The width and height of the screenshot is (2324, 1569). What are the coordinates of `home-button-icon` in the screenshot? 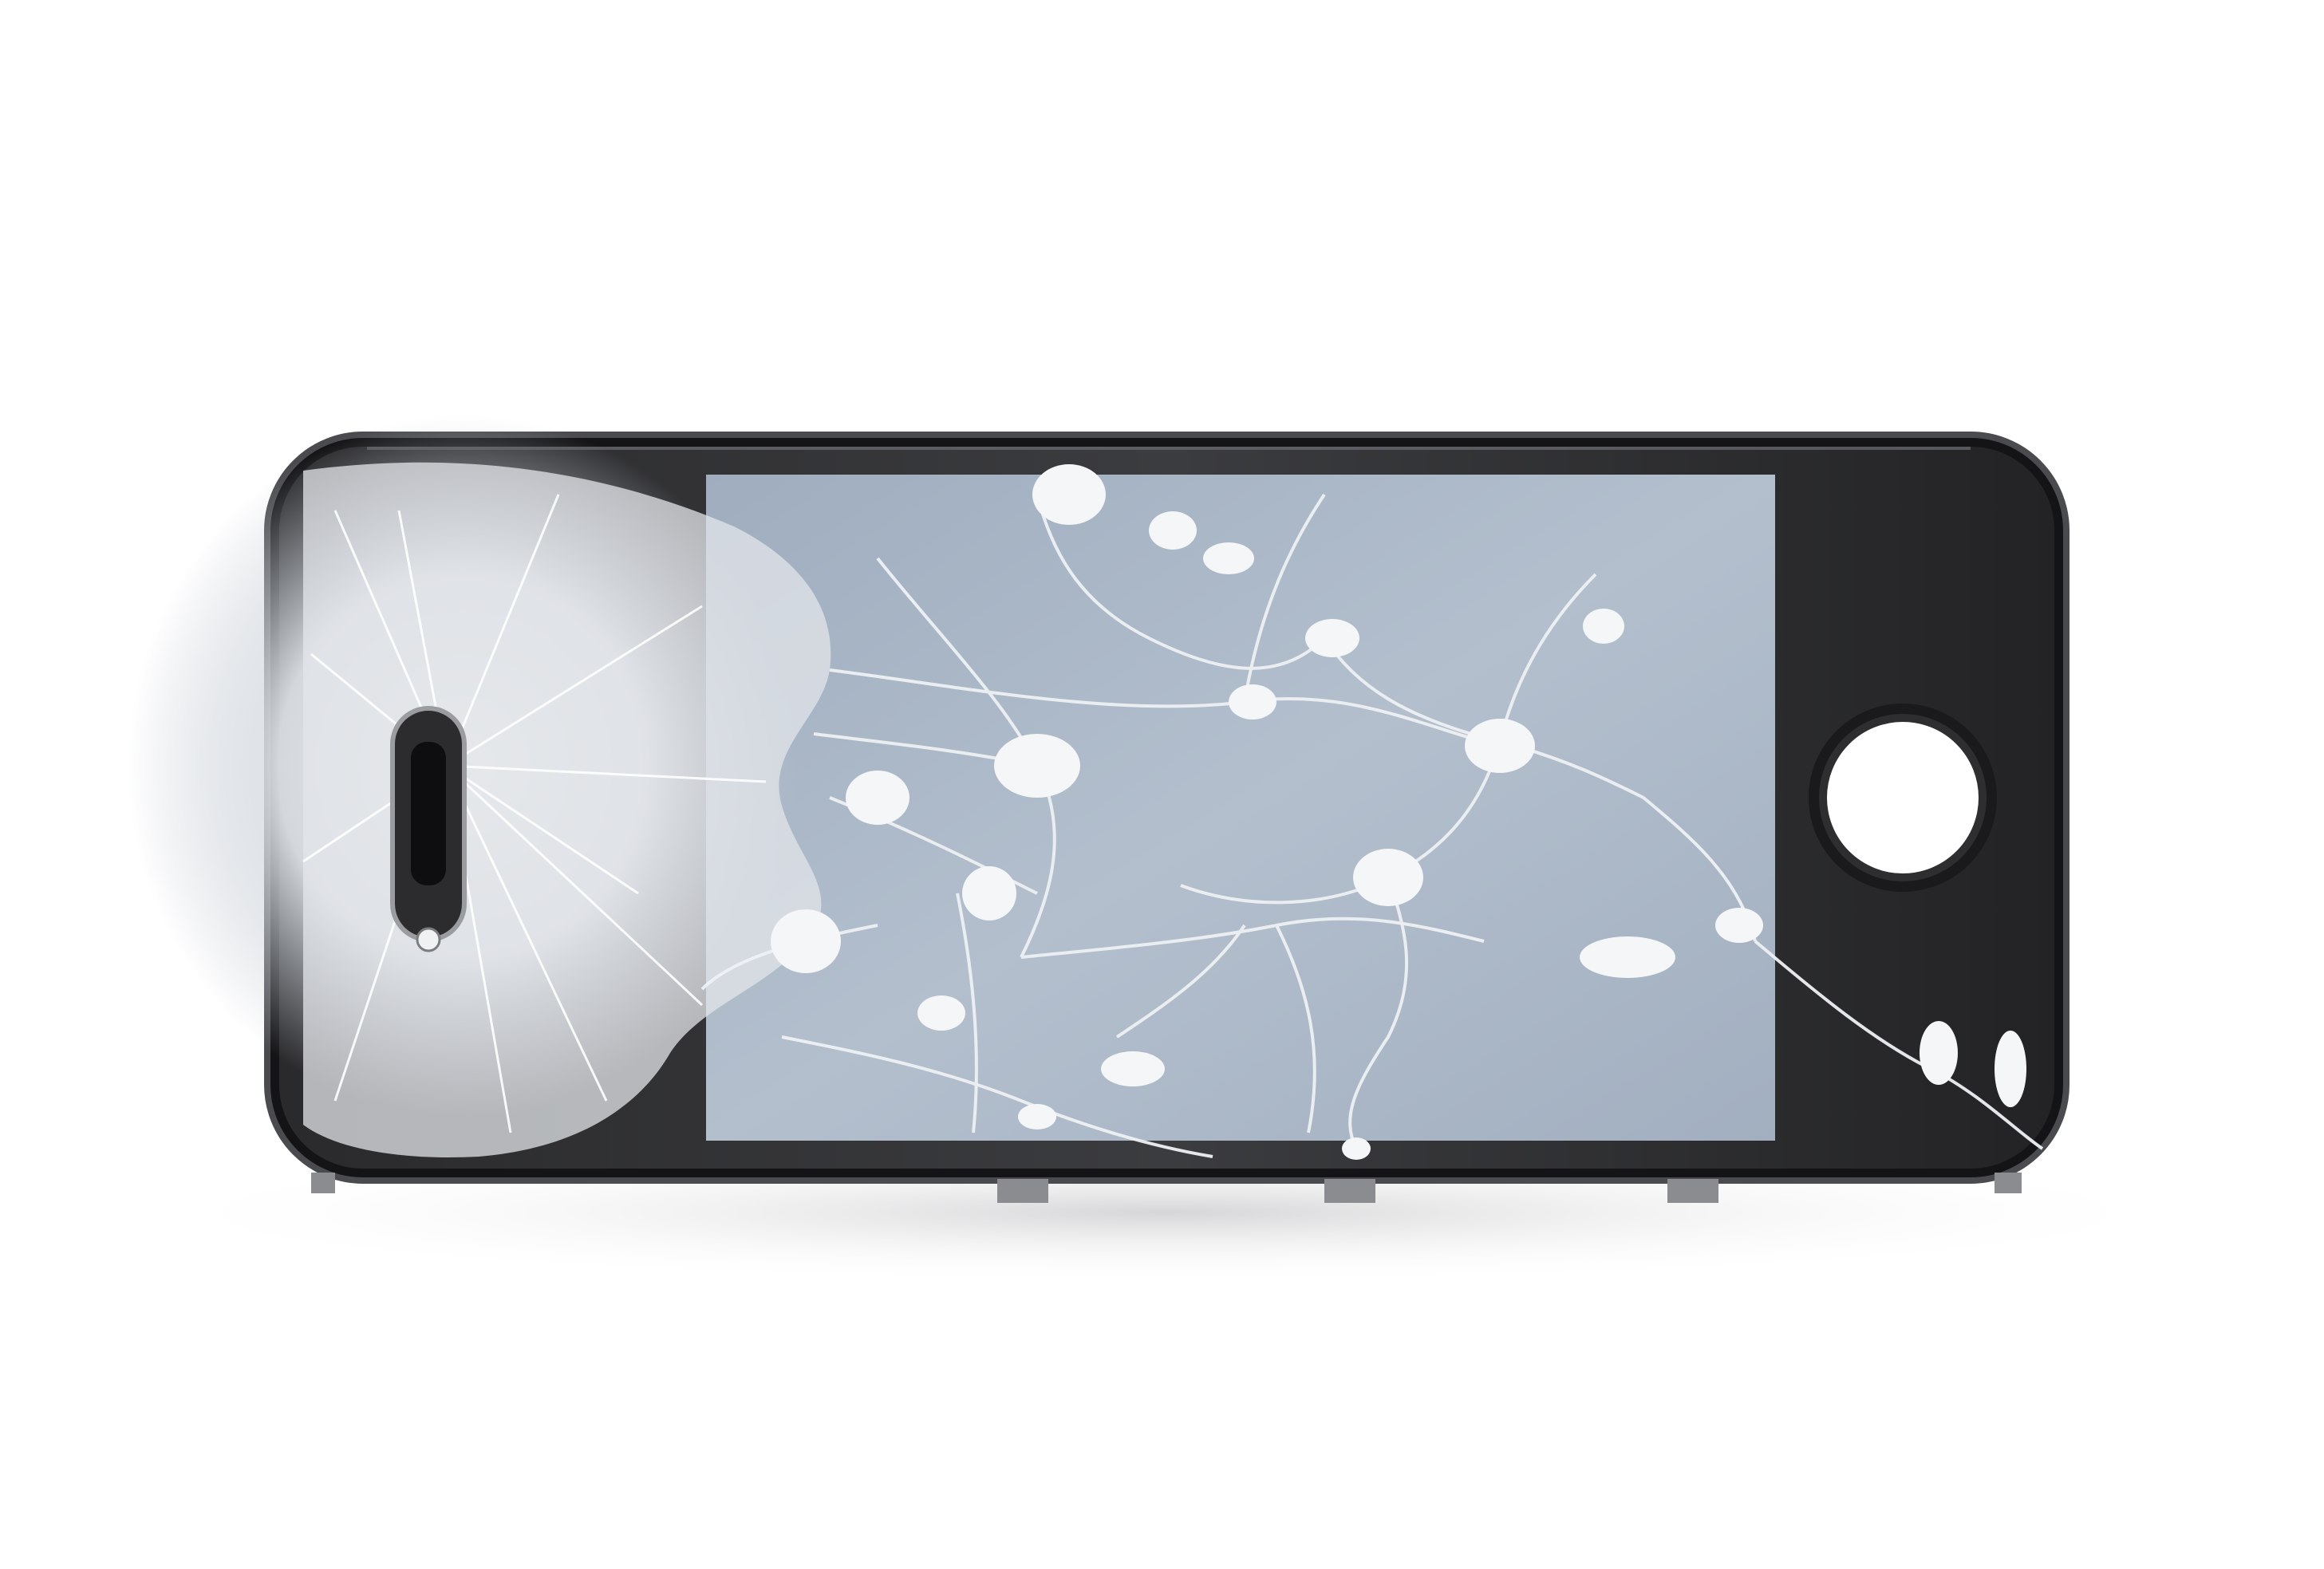 It's located at (1903, 798).